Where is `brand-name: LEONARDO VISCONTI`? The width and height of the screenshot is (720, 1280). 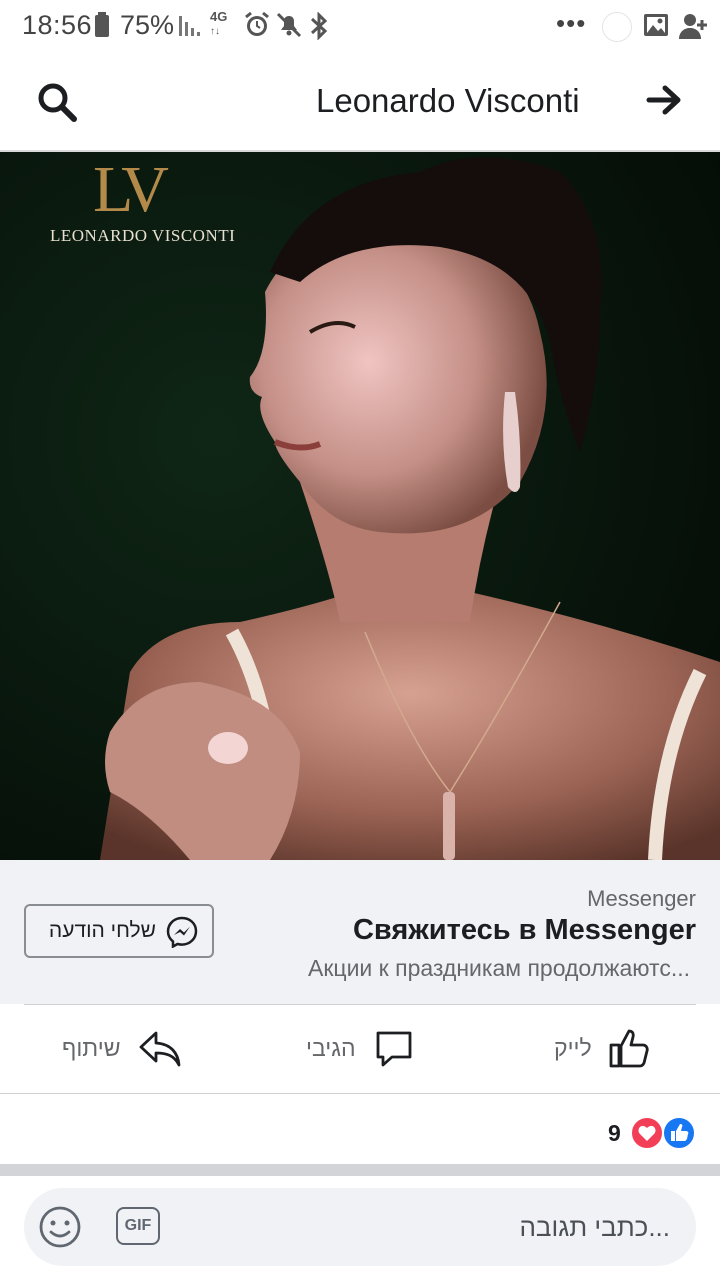
brand-name: LEONARDO VISCONTI is located at coordinates (143, 235).